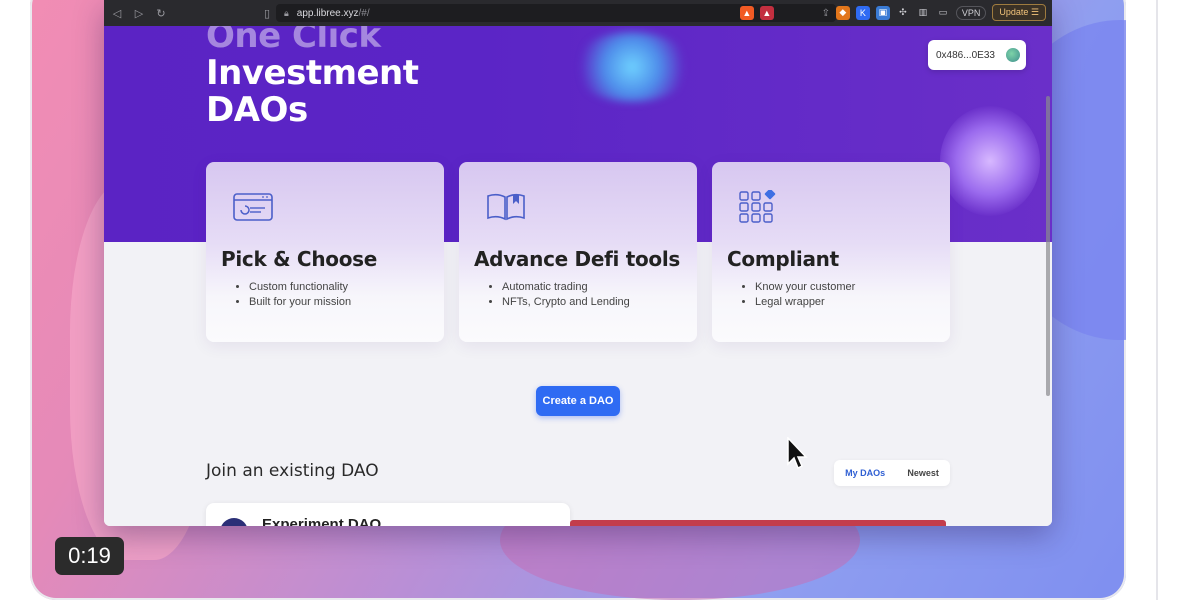 This screenshot has width=1200, height=600. What do you see at coordinates (923, 473) in the screenshot?
I see `tab-newest: Newest` at bounding box center [923, 473].